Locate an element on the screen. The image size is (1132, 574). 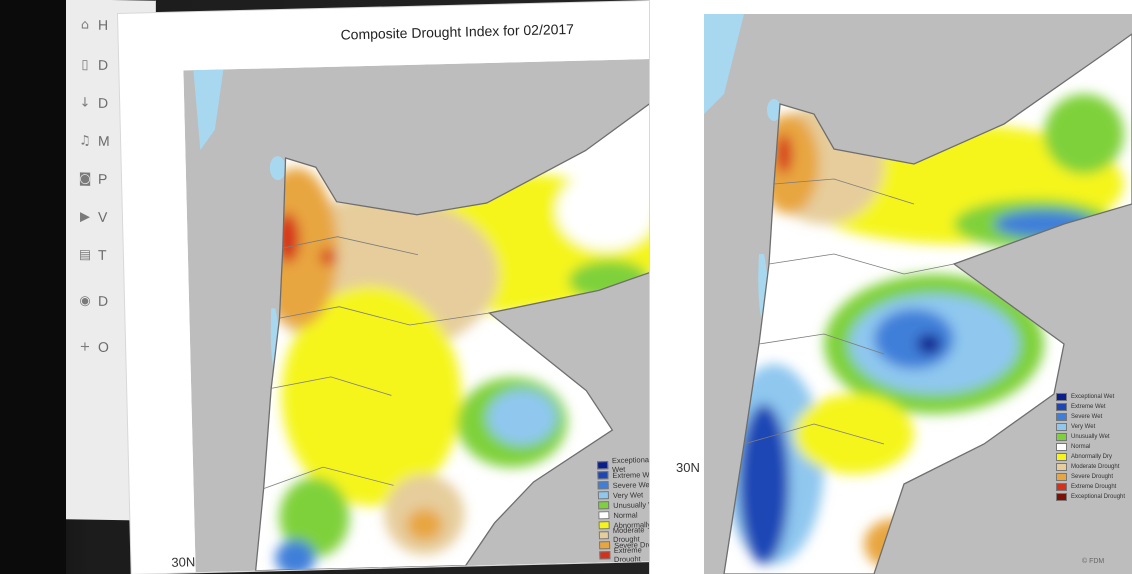
legend-item: Exceptional Wet is located at coordinates (1090, 397).